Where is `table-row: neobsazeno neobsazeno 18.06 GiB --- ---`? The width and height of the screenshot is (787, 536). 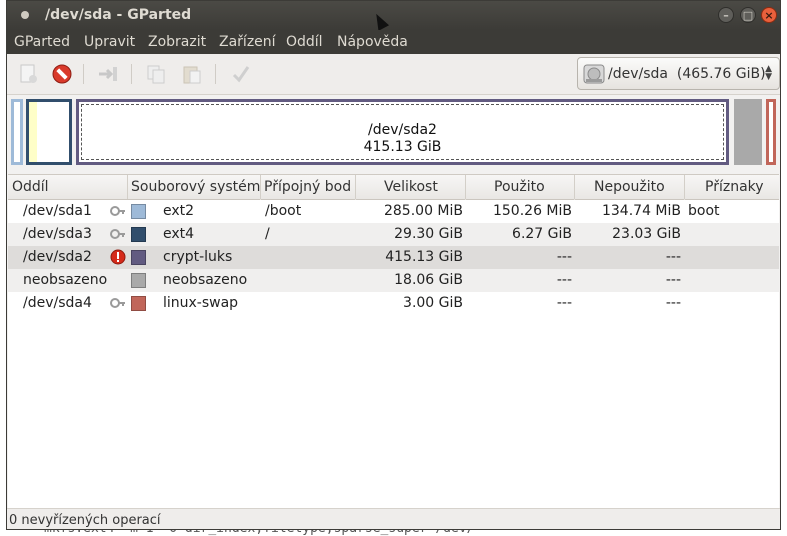 table-row: neobsazeno neobsazeno 18.06 GiB --- --- is located at coordinates (393, 280).